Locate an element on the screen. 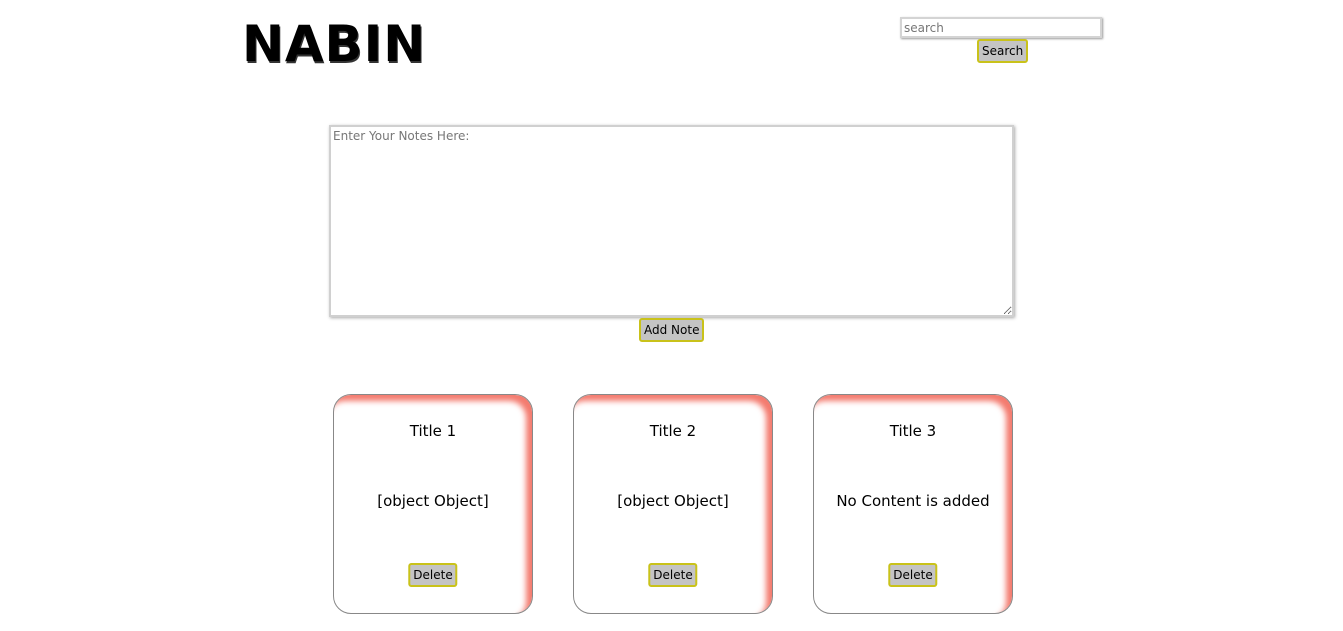 The image size is (1343, 631). note-card: Title 3 No Content is added Delete is located at coordinates (913, 504).